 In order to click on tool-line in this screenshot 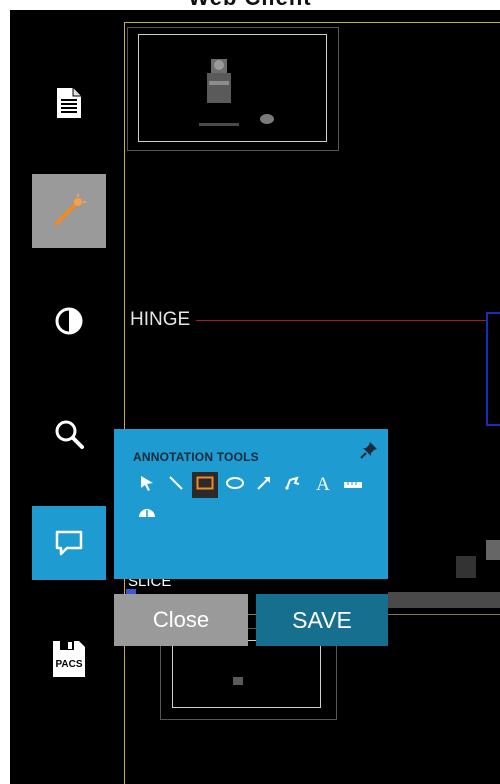, I will do `click(176, 485)`.